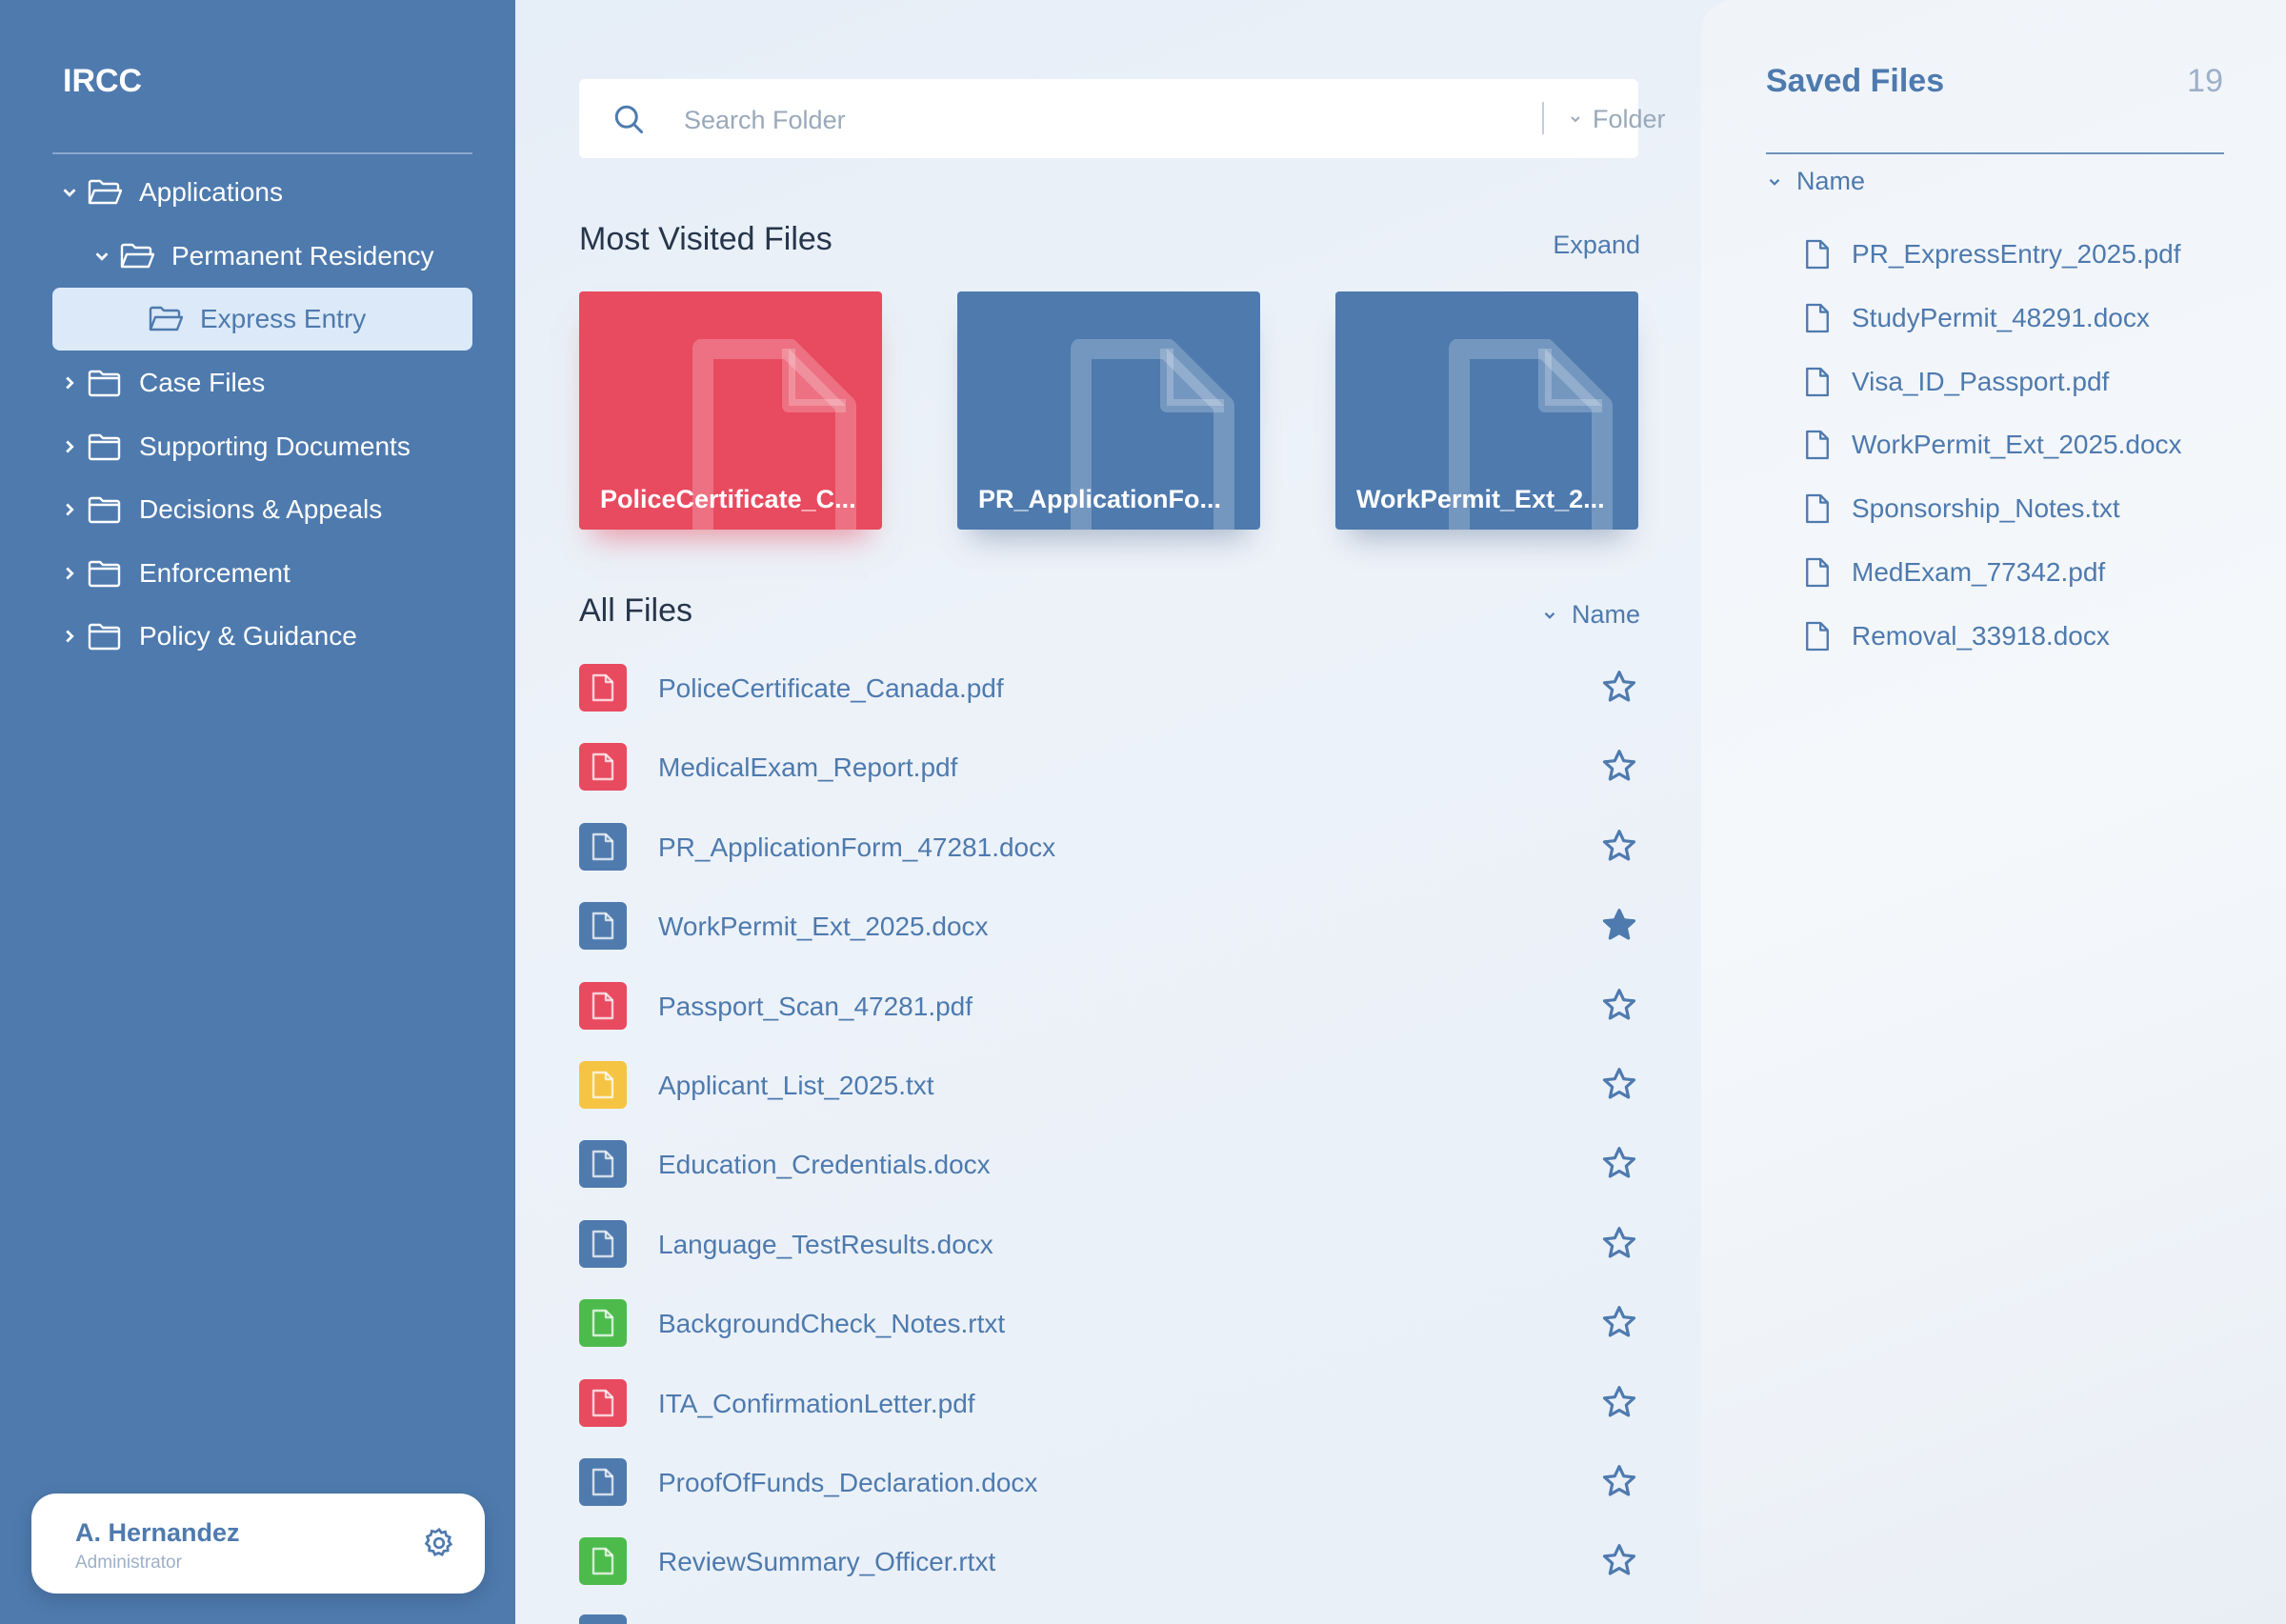  What do you see at coordinates (1108, 843) in the screenshot?
I see `table-row: PR_ApplicationForm_47281.docx` at bounding box center [1108, 843].